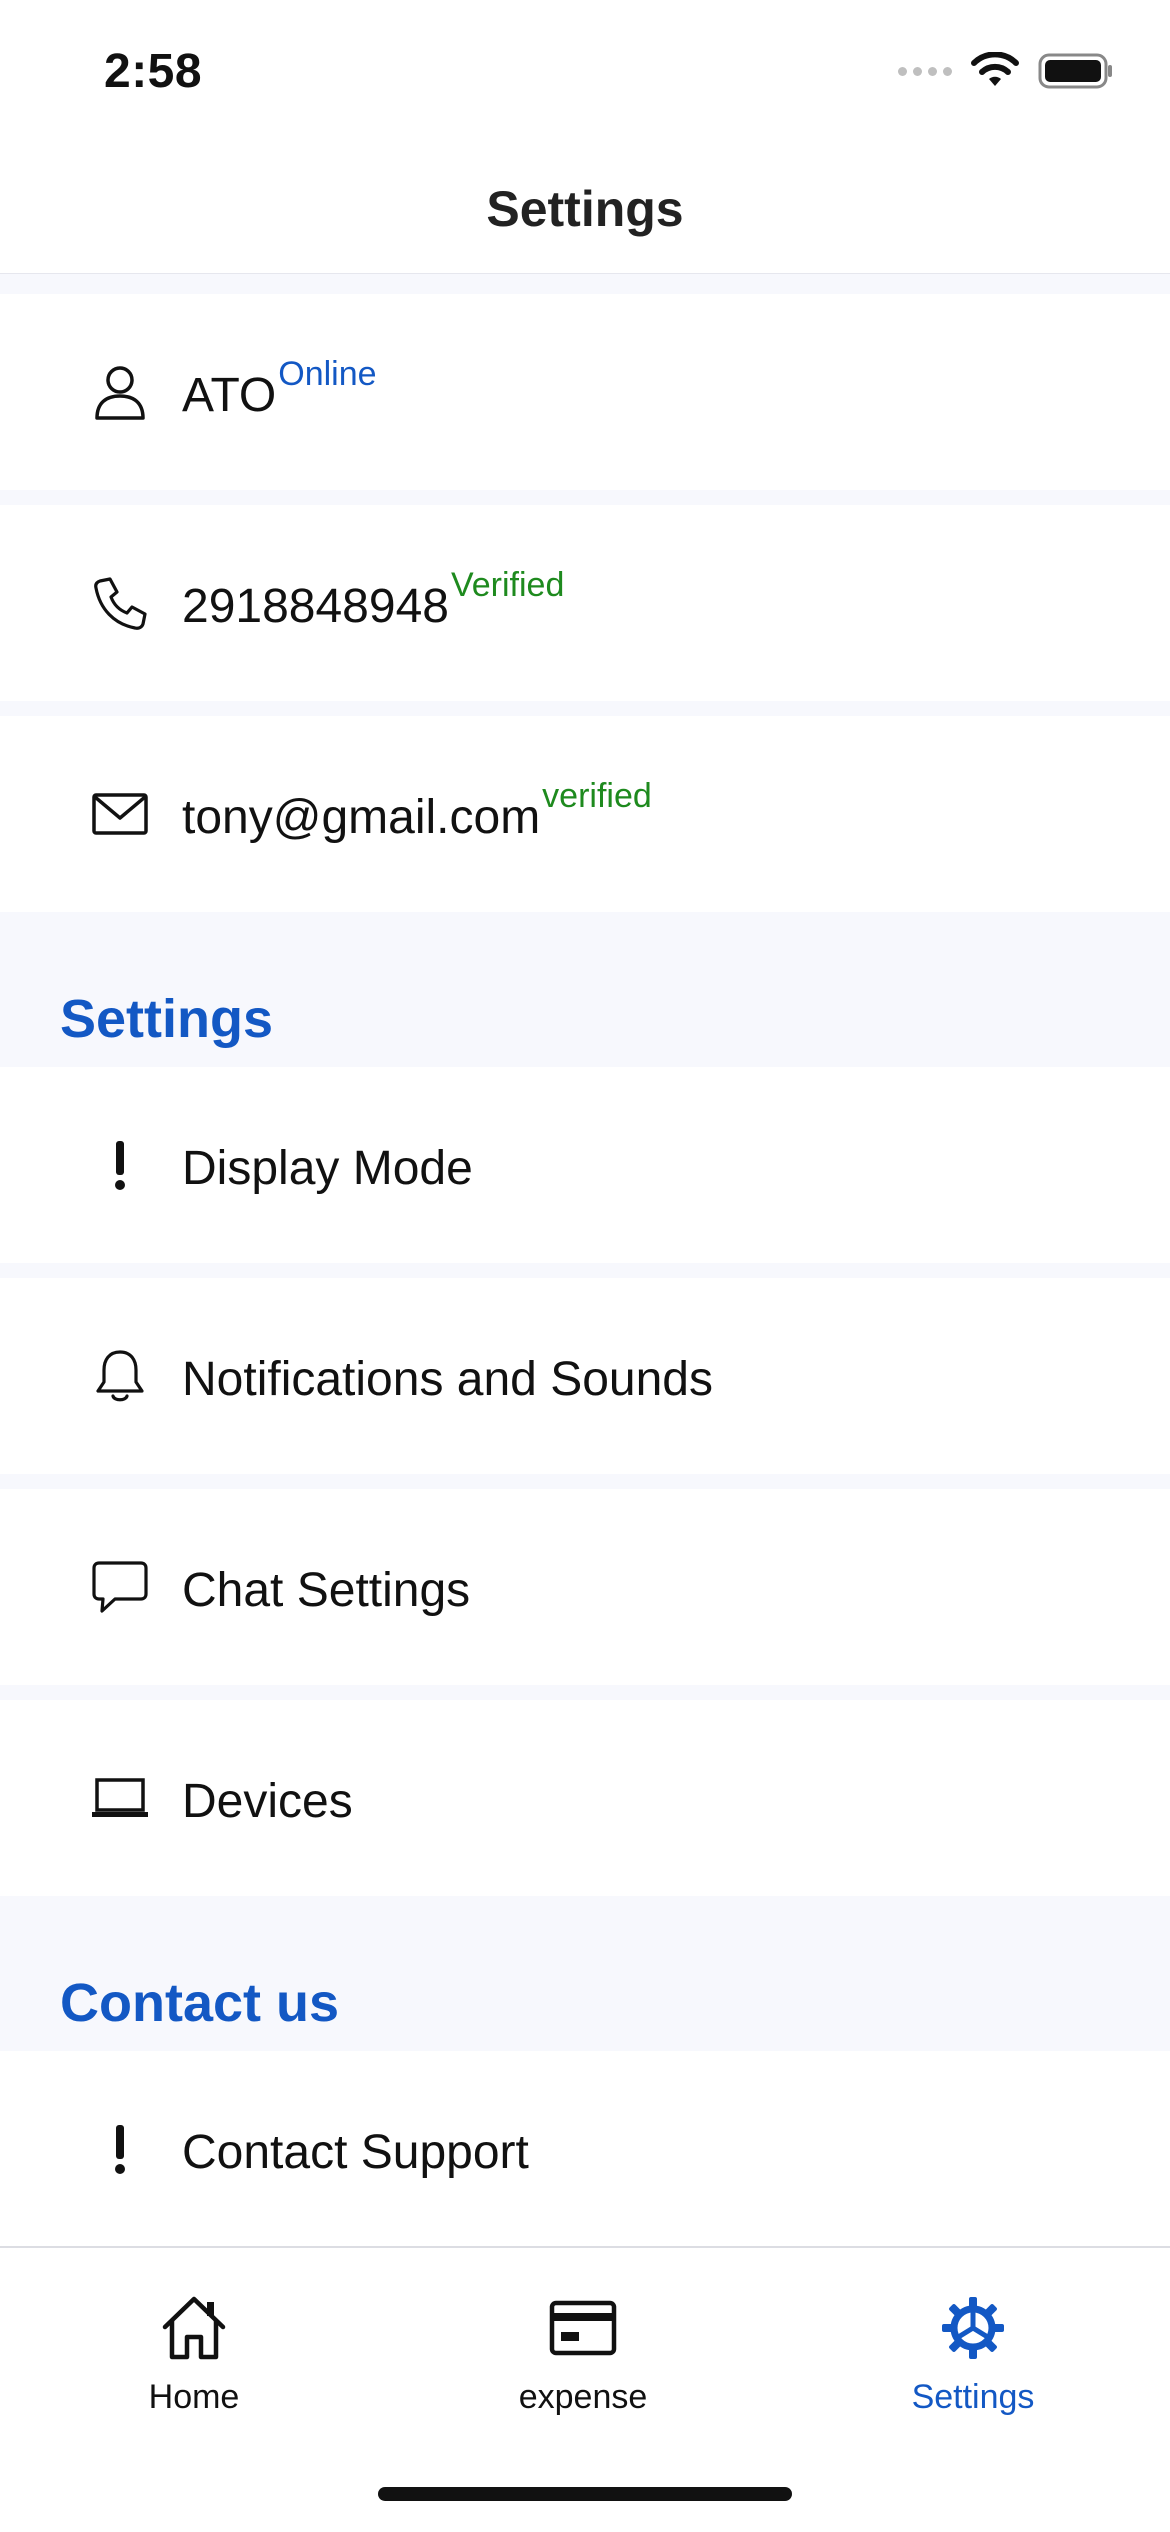 Image resolution: width=1170 pixels, height=2532 pixels. I want to click on email-verified-badge: verified, so click(597, 796).